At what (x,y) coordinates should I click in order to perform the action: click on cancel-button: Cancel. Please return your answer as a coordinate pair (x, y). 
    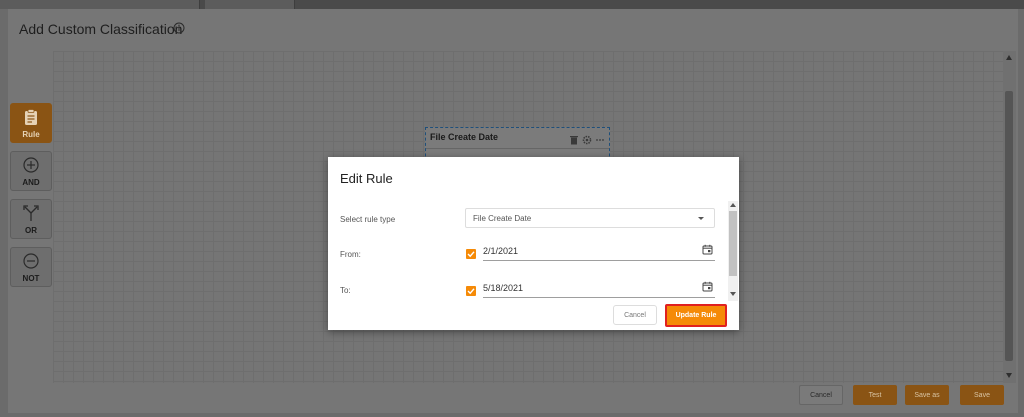
    Looking at the image, I should click on (821, 395).